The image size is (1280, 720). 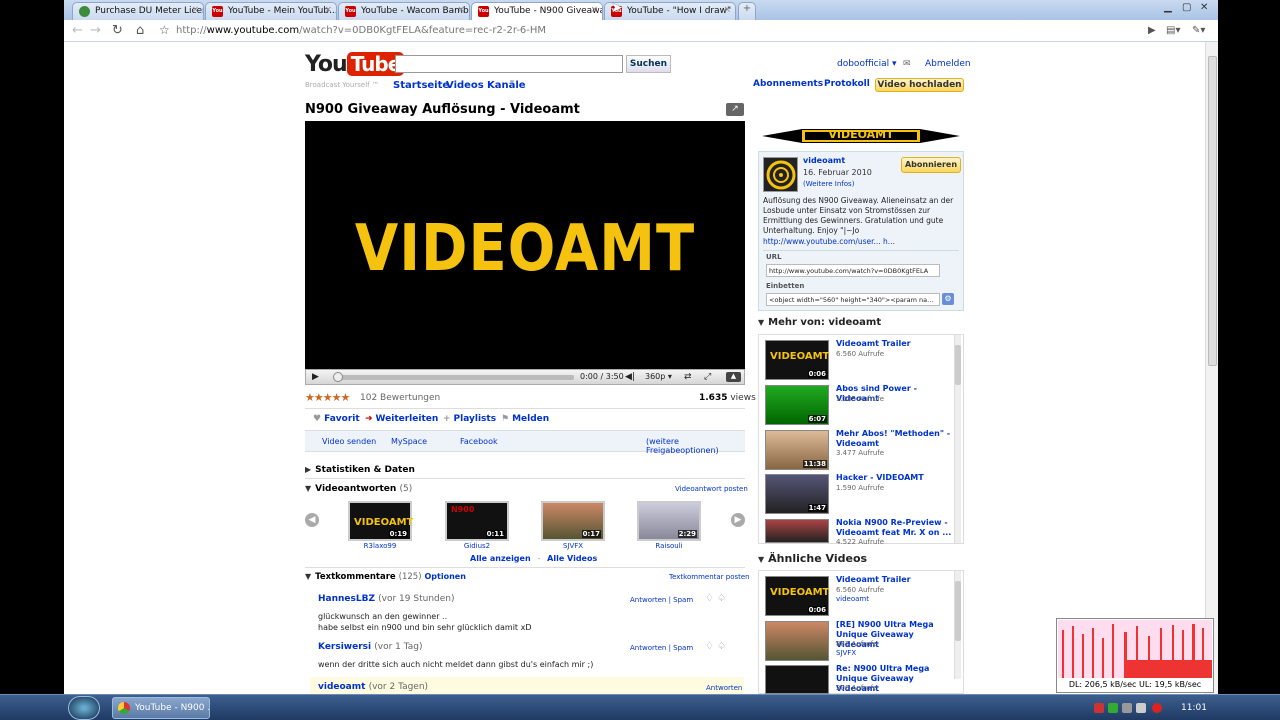 I want to click on video-responses-toggle: ▼ Videoantworten (5), so click(x=358, y=489).